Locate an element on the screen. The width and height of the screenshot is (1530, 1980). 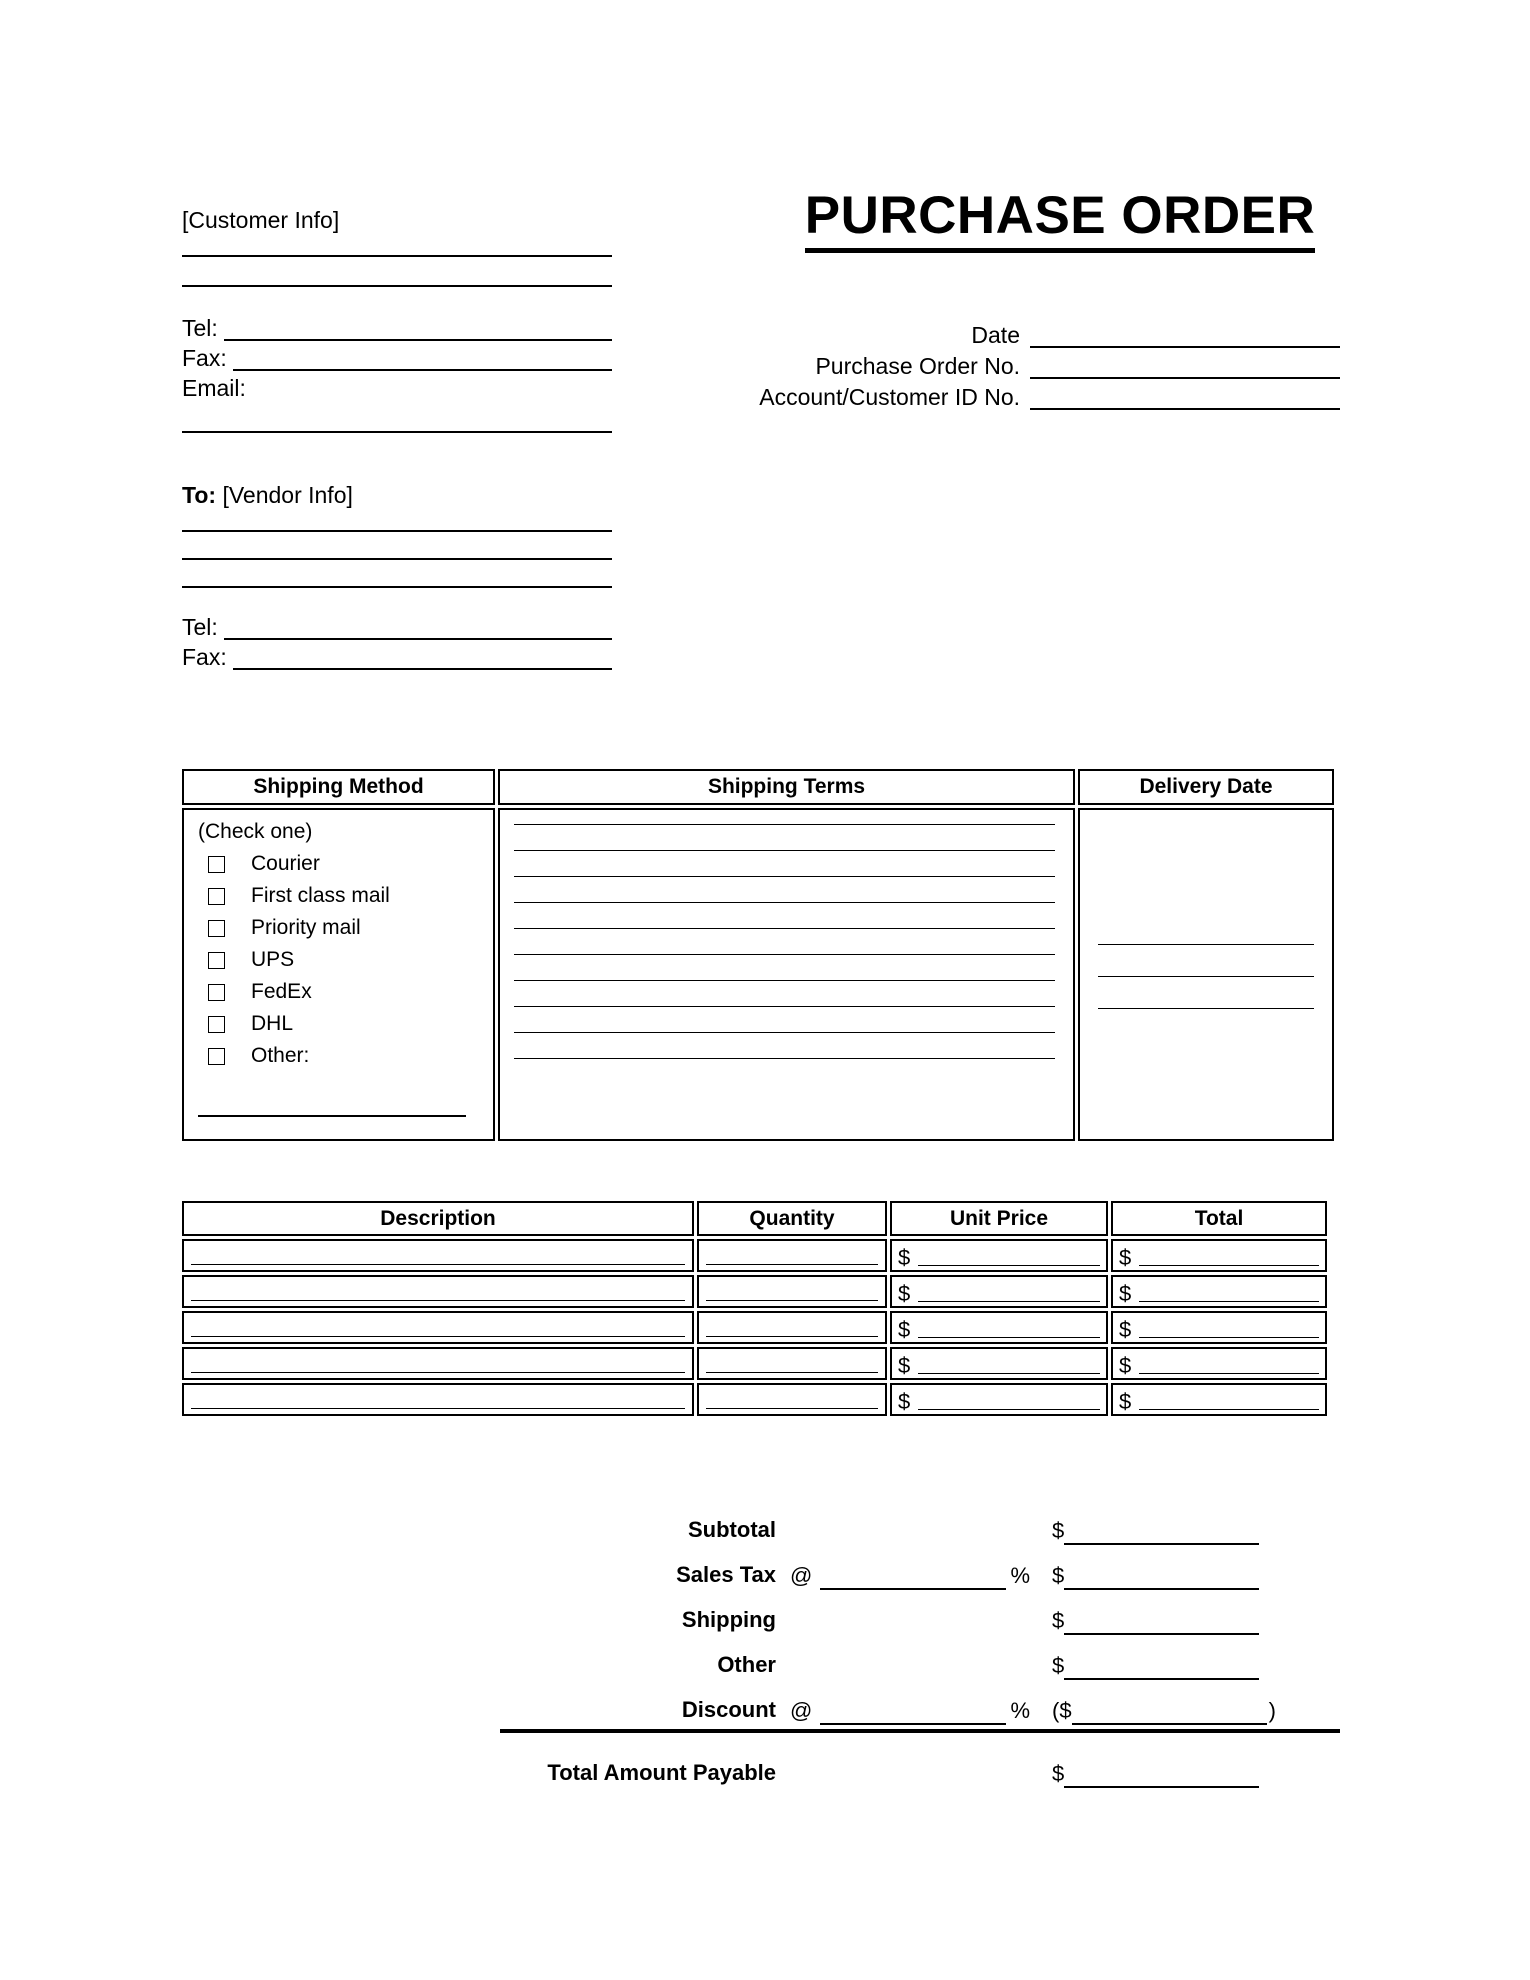
customer-address-lines is located at coordinates (397, 271).